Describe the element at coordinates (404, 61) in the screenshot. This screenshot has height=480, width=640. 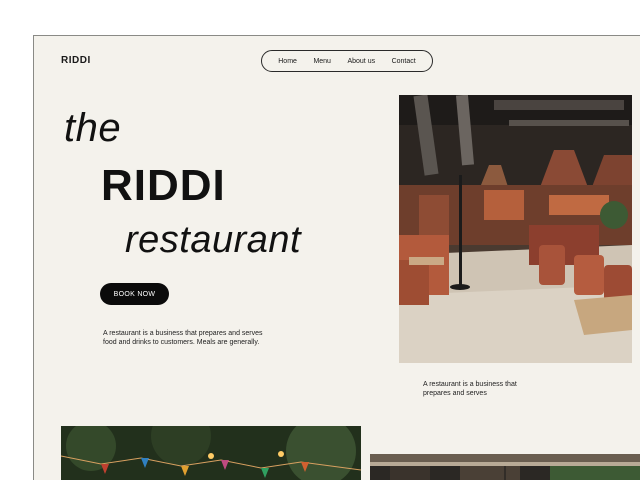
I see `nav-contact-link: Contact` at that location.